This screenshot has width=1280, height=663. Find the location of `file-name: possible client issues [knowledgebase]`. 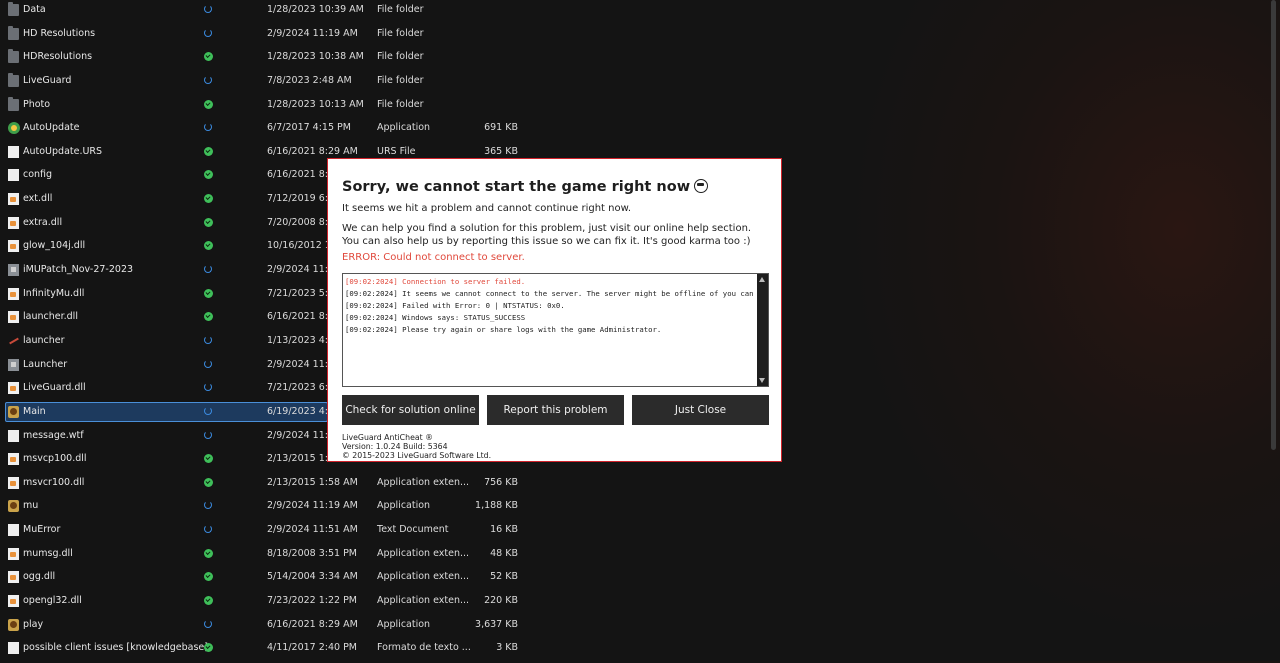

file-name: possible client issues [knowledgebase] is located at coordinates (115, 648).